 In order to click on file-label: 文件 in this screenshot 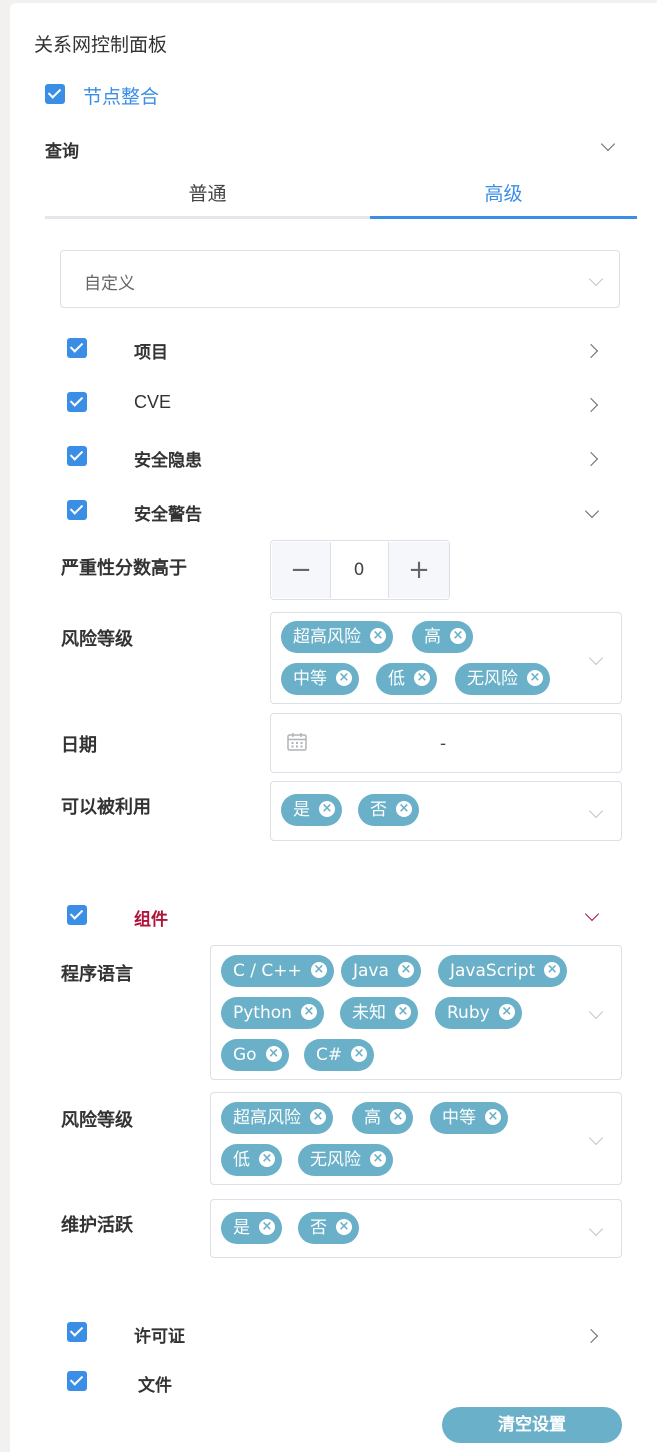, I will do `click(155, 1383)`.